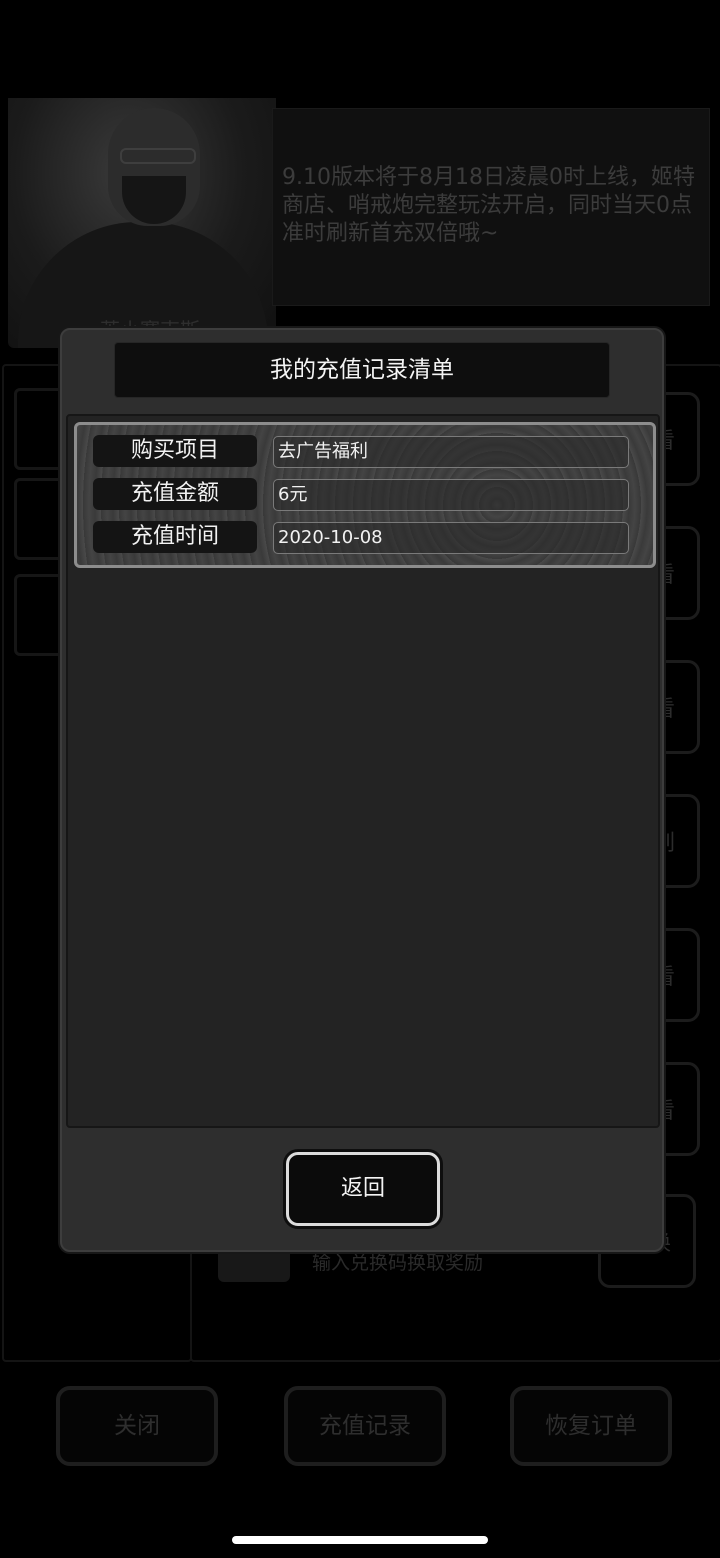 This screenshot has height=1558, width=720. I want to click on item-value: 去广告福利, so click(451, 452).